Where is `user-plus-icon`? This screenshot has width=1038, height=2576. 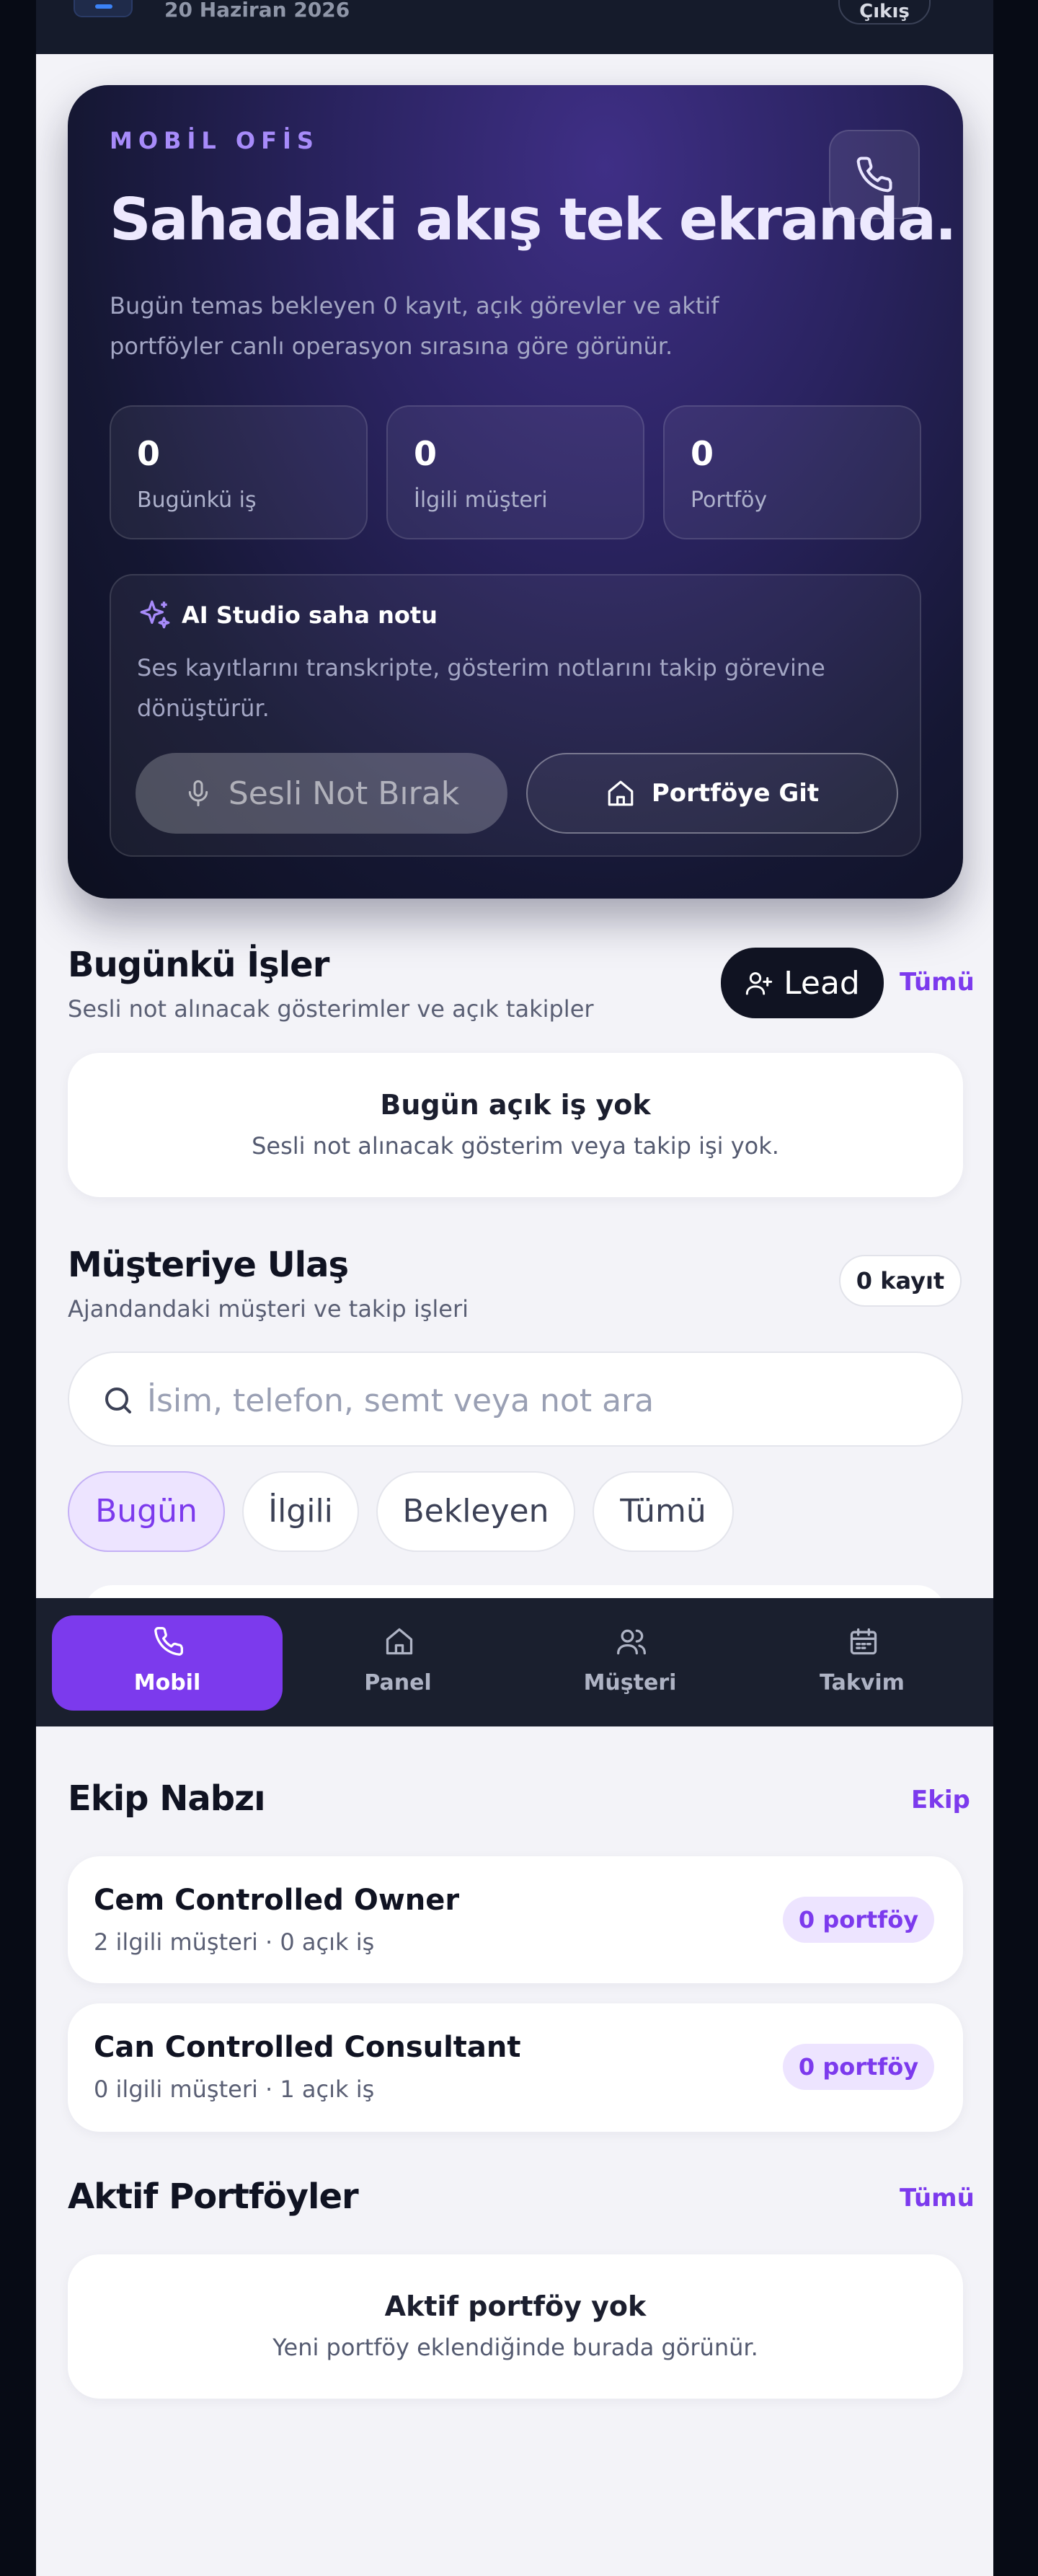 user-plus-icon is located at coordinates (759, 983).